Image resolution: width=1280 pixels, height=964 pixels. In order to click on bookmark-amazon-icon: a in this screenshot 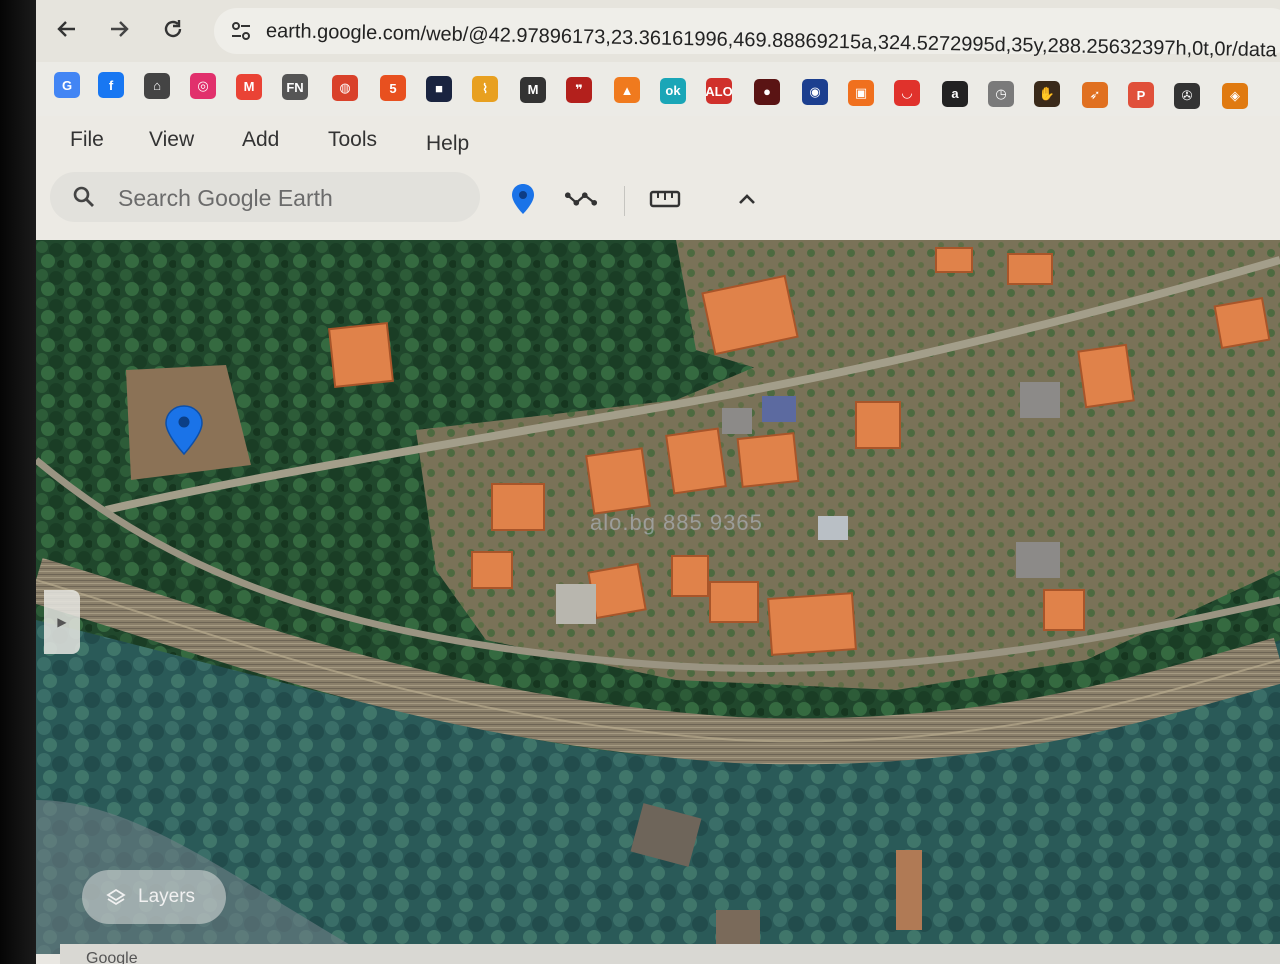, I will do `click(955, 93)`.